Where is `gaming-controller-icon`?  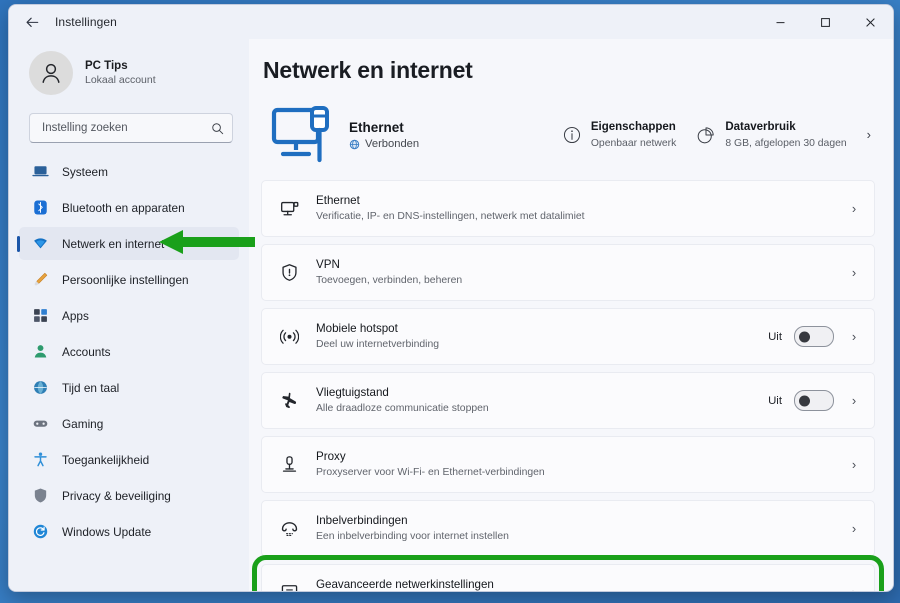 gaming-controller-icon is located at coordinates (40, 424).